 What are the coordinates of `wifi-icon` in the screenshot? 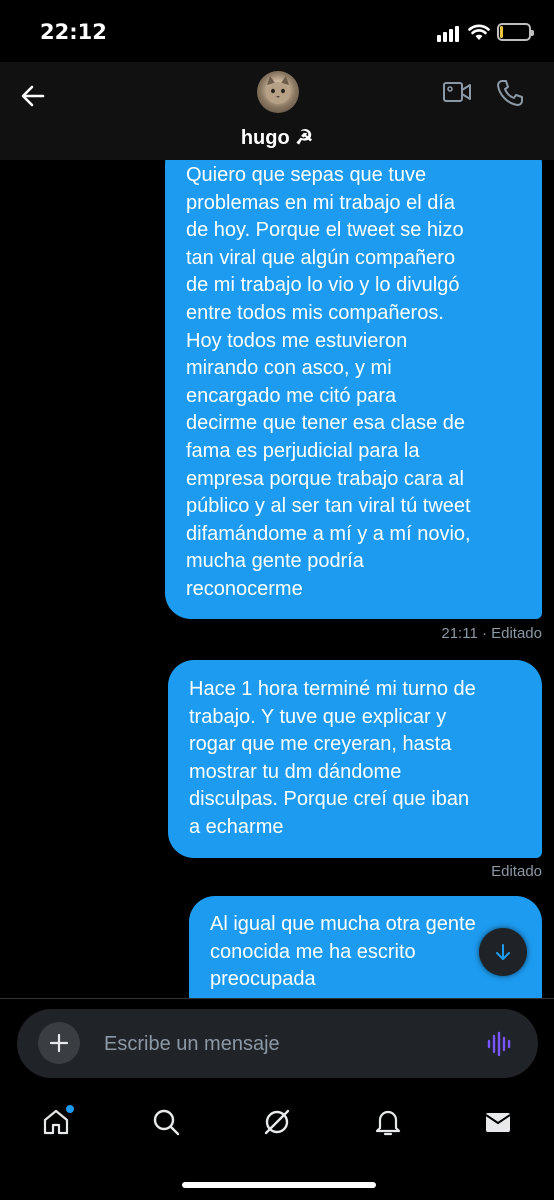 It's located at (479, 32).